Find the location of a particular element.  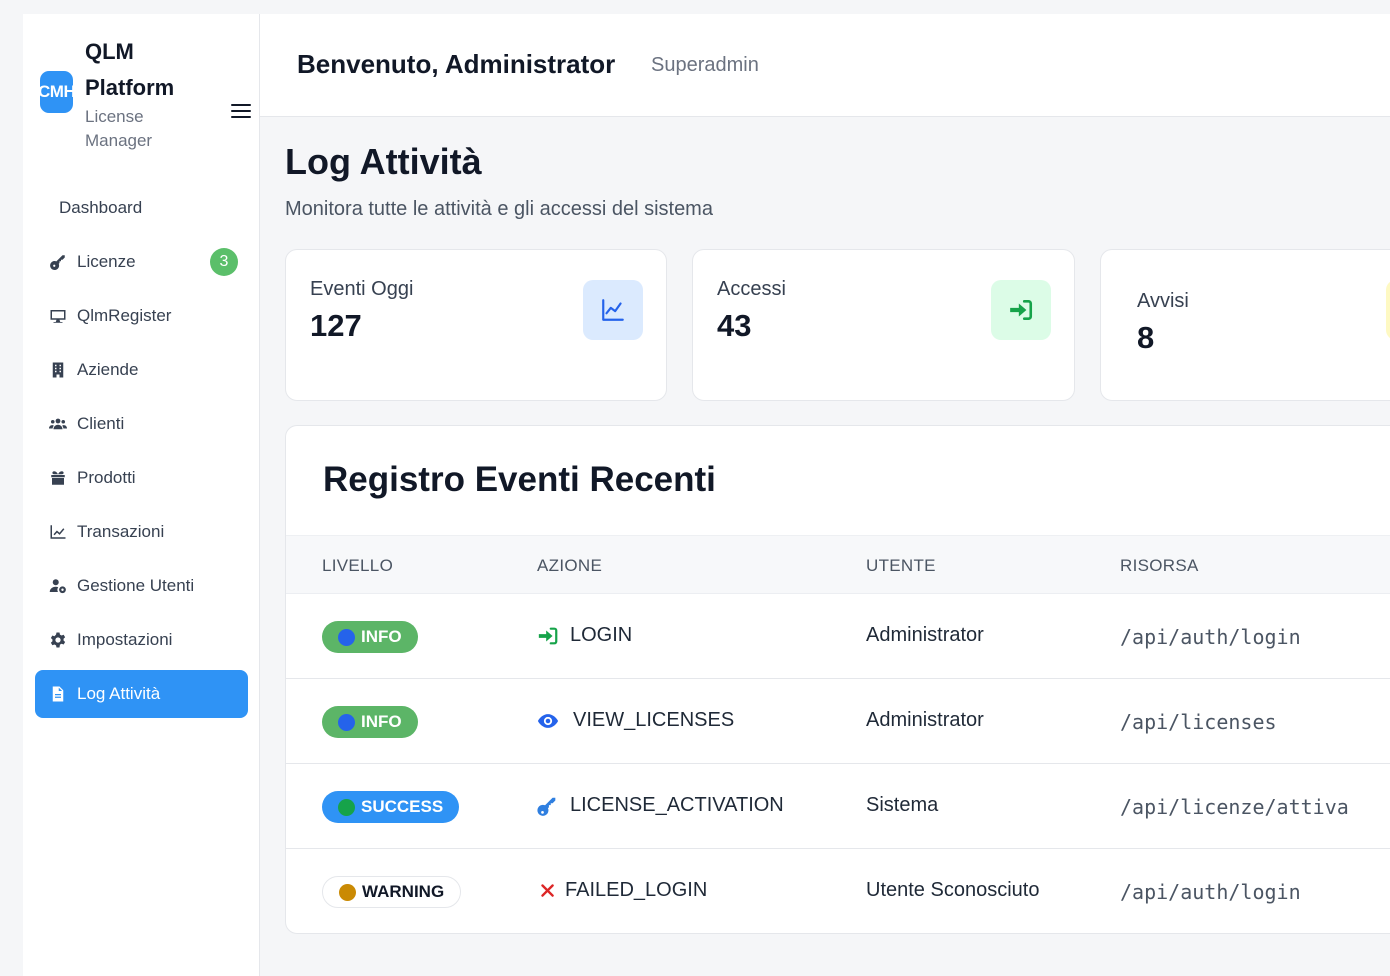

resource-path: /api/licenze/attiva is located at coordinates (1234, 807).